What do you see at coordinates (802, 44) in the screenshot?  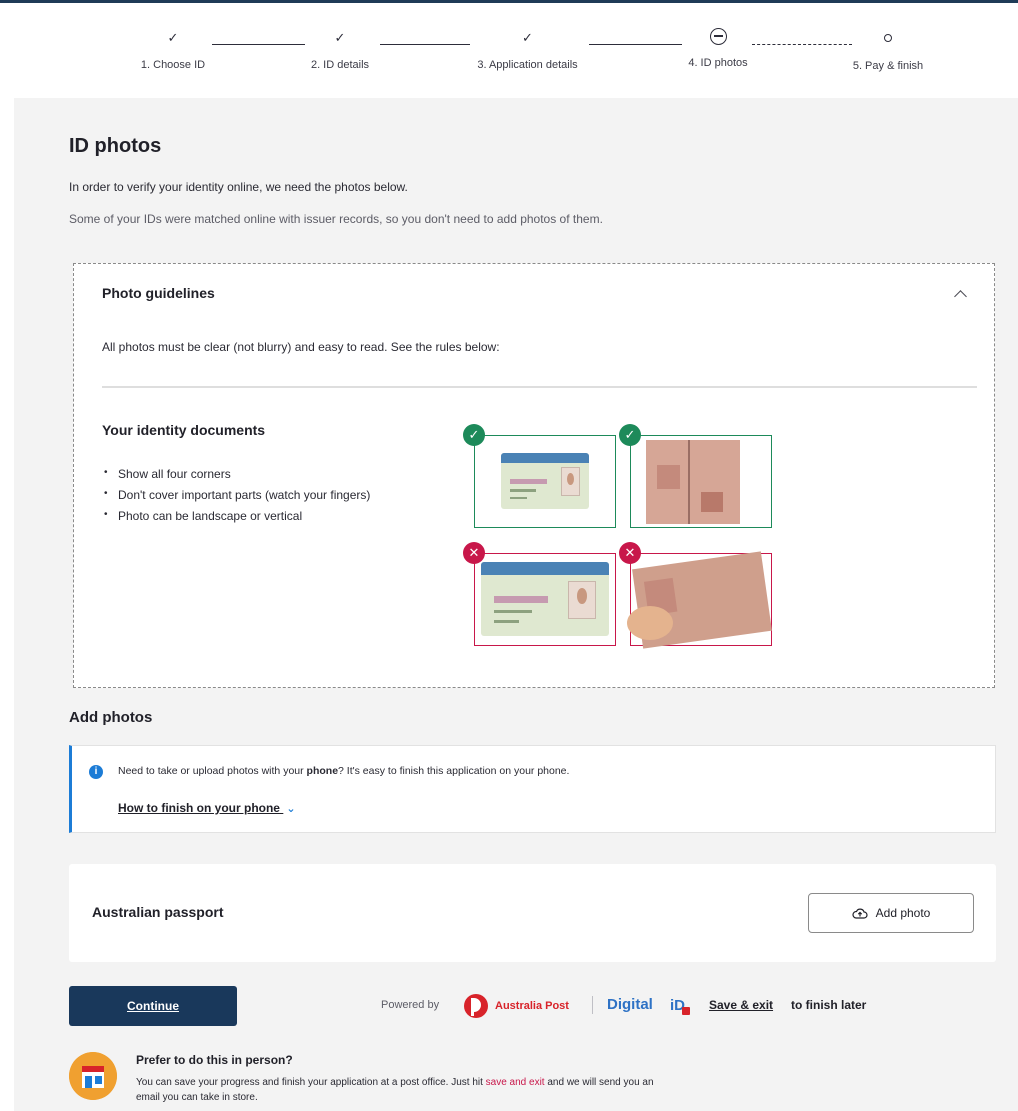 I see `step-connector-dashed` at bounding box center [802, 44].